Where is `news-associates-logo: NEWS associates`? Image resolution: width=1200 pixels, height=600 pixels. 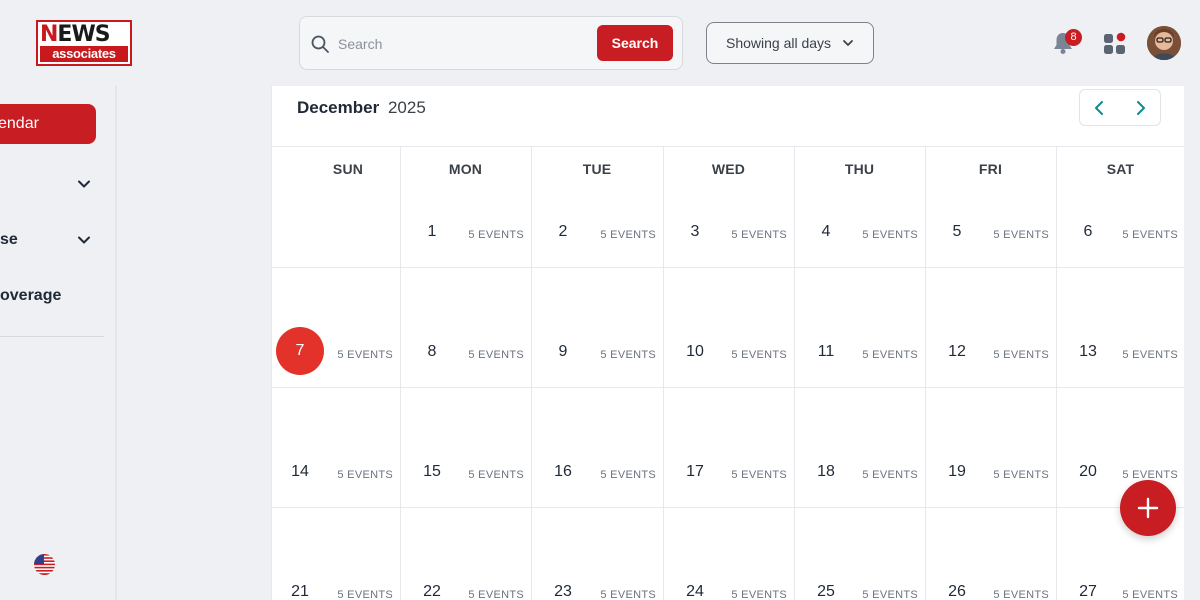
news-associates-logo: NEWS associates is located at coordinates (84, 43).